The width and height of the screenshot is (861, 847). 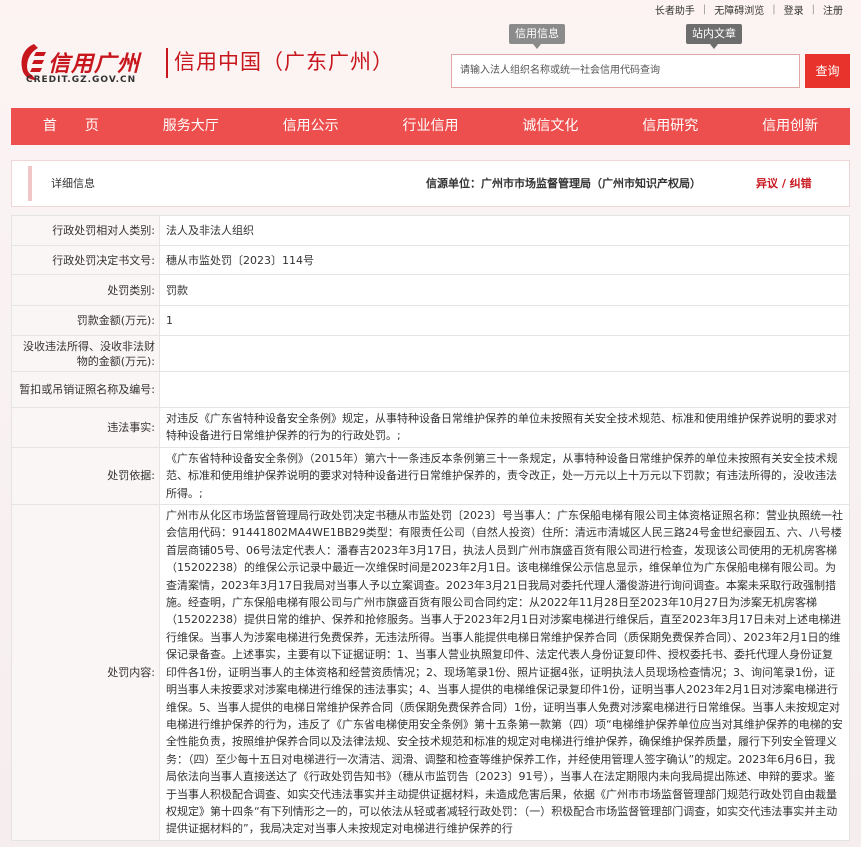 I want to click on site-articles-tab: 站内文章, so click(x=714, y=36).